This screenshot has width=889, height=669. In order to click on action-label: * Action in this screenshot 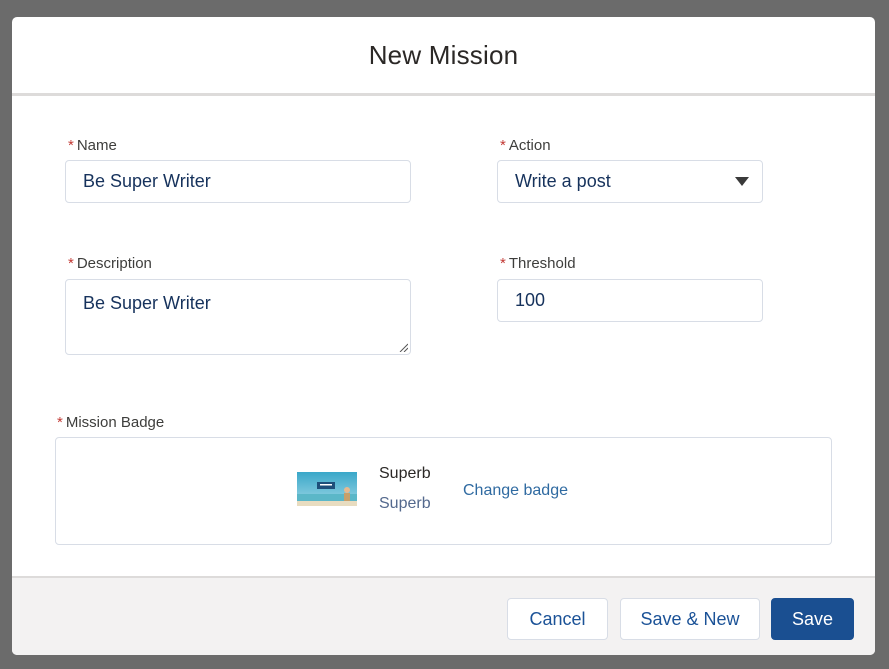, I will do `click(525, 145)`.